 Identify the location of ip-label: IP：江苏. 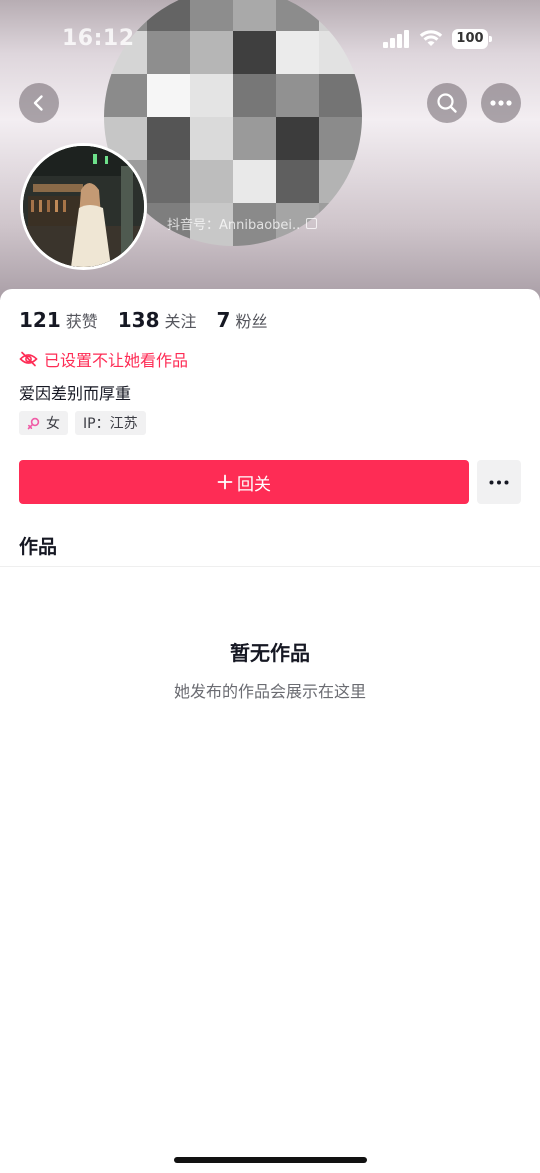
(110, 424).